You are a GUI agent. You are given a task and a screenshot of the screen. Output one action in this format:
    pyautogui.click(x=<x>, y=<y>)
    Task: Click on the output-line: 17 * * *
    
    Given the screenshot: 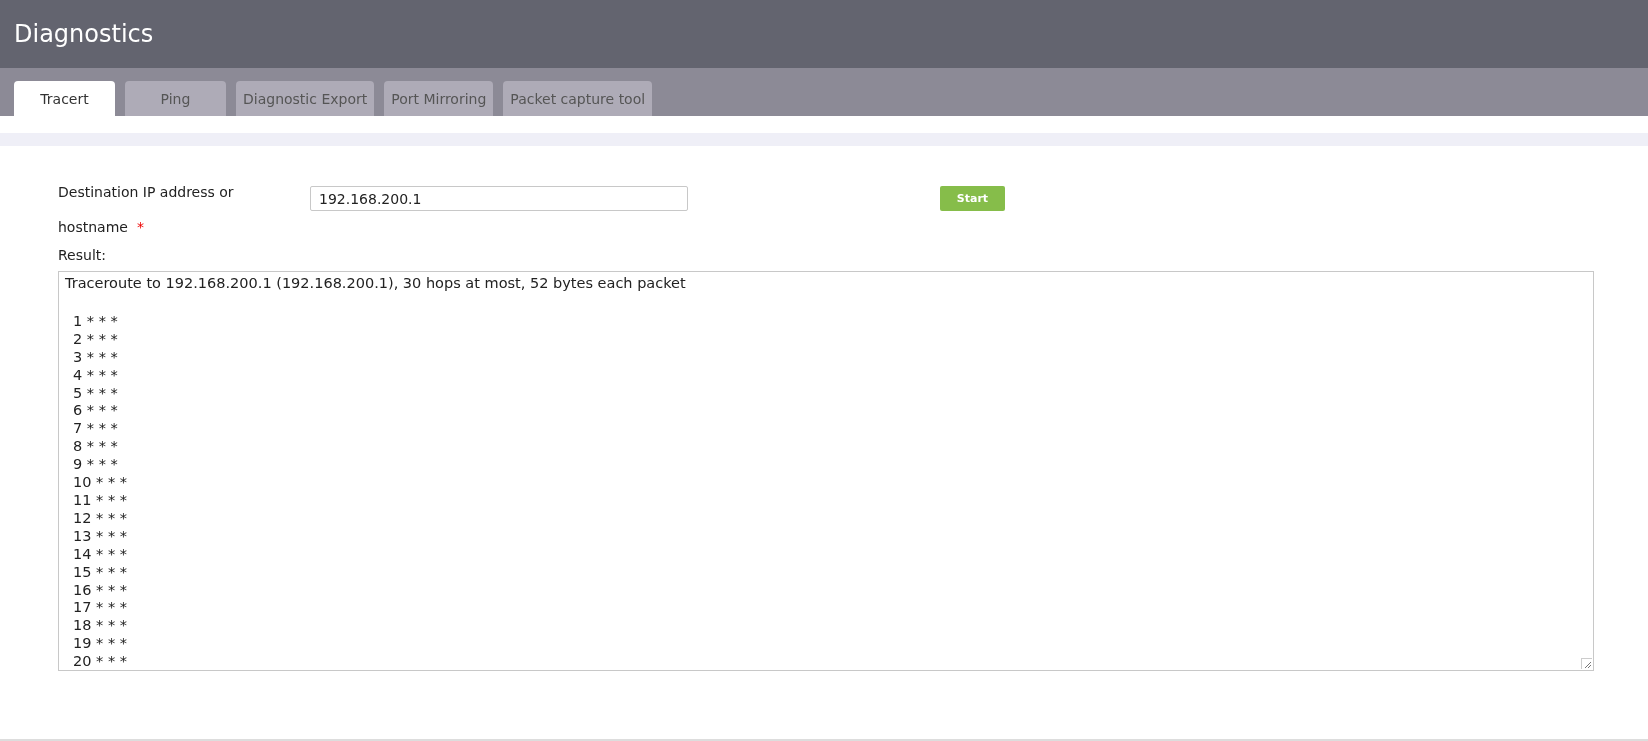 What is the action you would take?
    pyautogui.click(x=100, y=608)
    